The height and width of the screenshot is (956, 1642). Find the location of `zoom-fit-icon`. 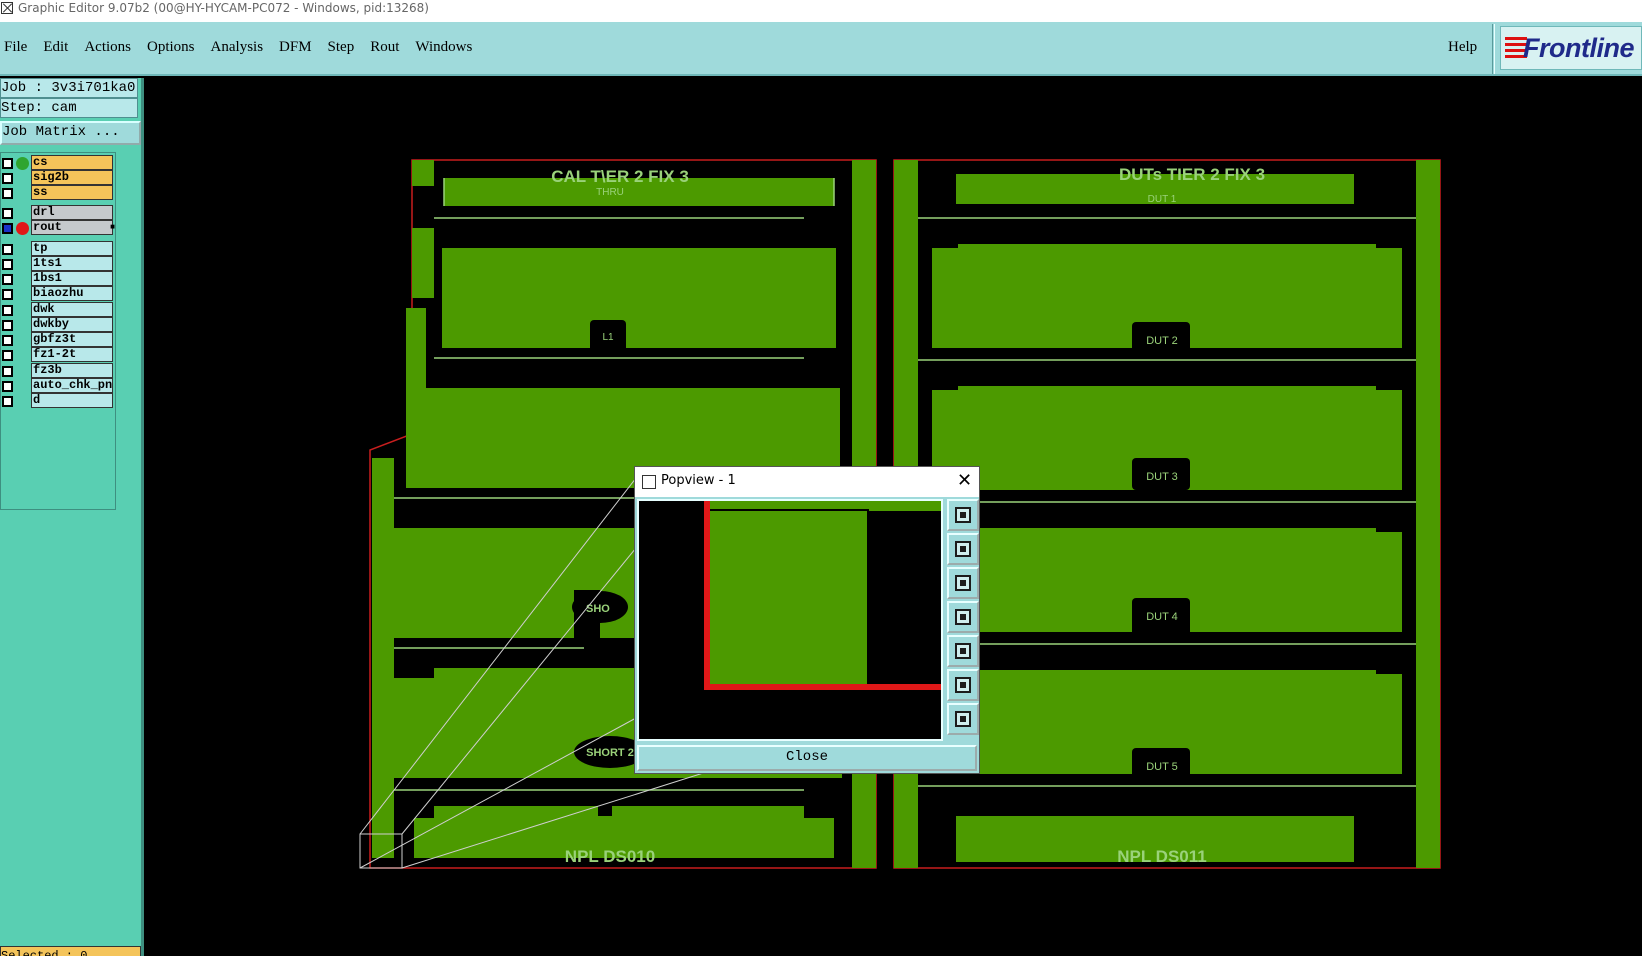

zoom-fit-icon is located at coordinates (963, 515).